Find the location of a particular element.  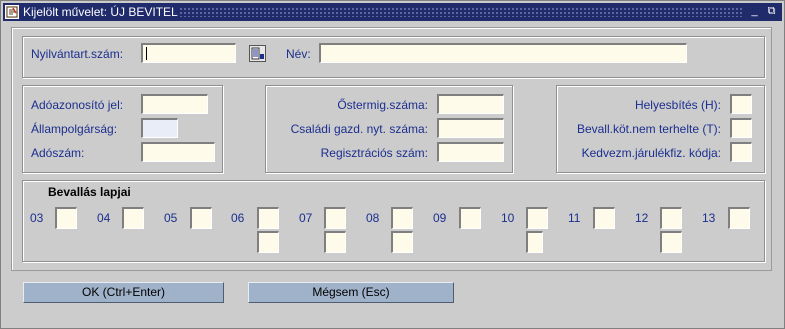

page-05-box is located at coordinates (201, 218).